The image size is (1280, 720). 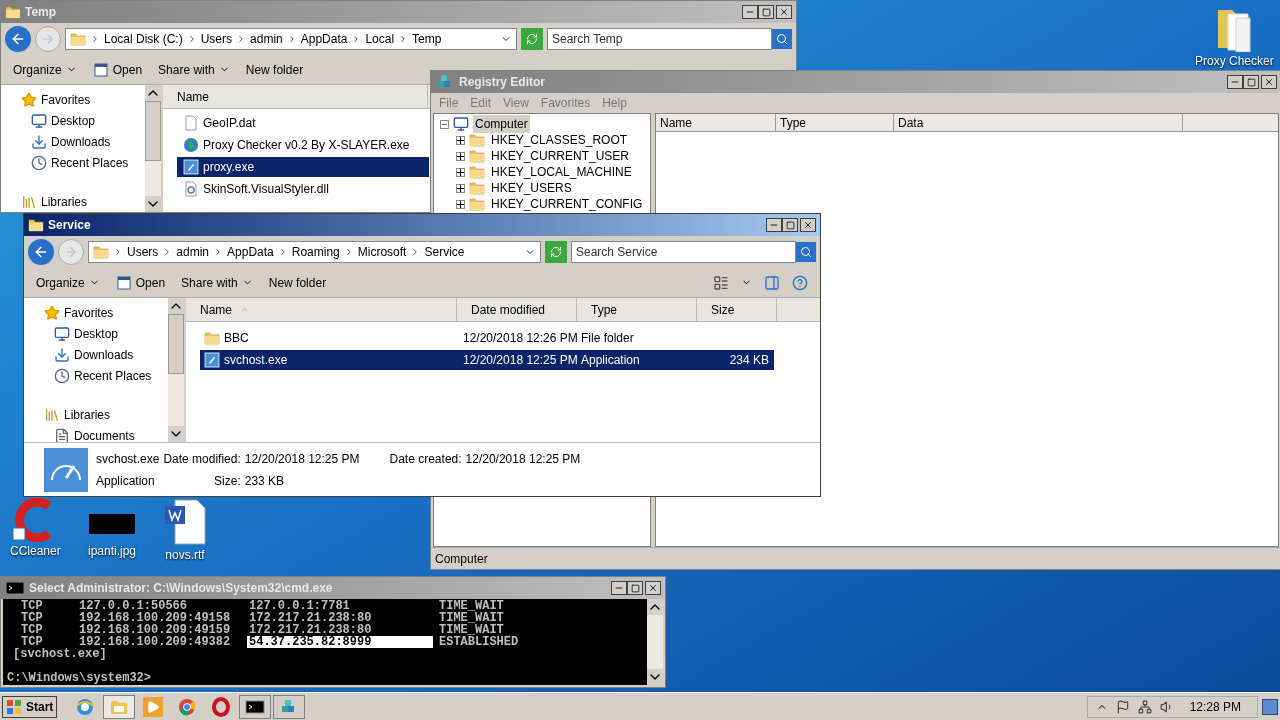 What do you see at coordinates (133, 606) in the screenshot?
I see `console-text: 127.0.0.1:50566` at bounding box center [133, 606].